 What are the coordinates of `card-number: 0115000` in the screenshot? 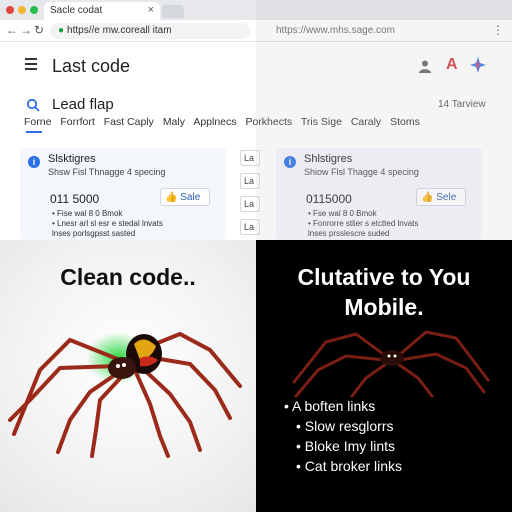 It's located at (329, 199).